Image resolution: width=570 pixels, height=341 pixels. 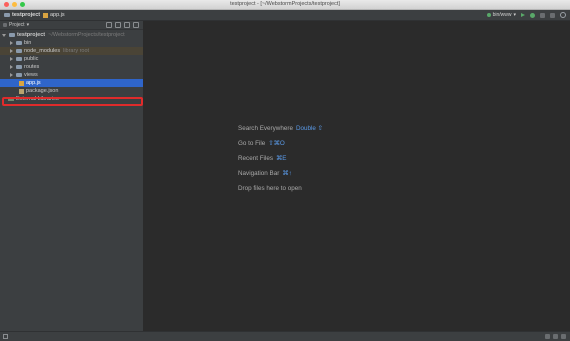 What do you see at coordinates (71, 83) in the screenshot?
I see `tree-item-app-js: app.js` at bounding box center [71, 83].